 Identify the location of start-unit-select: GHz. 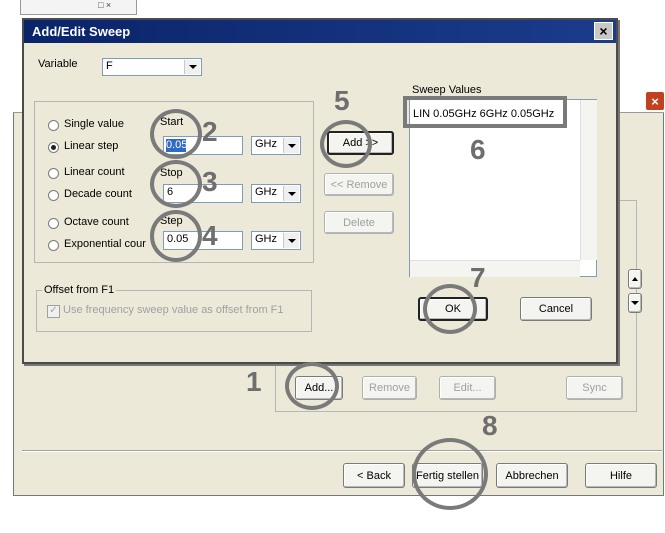
(276, 145).